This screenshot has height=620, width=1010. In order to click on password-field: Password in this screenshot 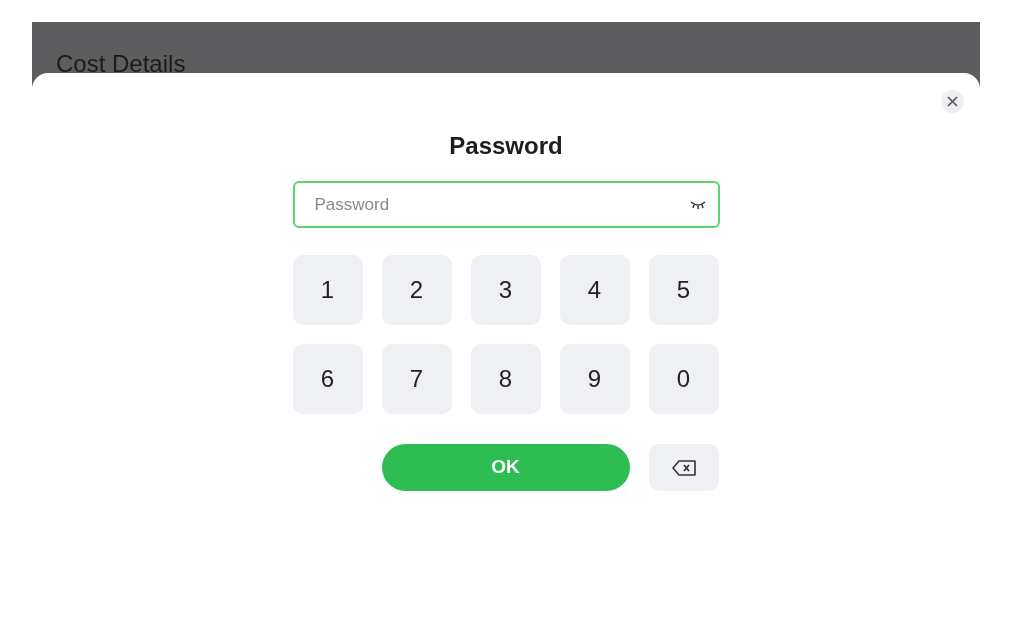, I will do `click(506, 204)`.